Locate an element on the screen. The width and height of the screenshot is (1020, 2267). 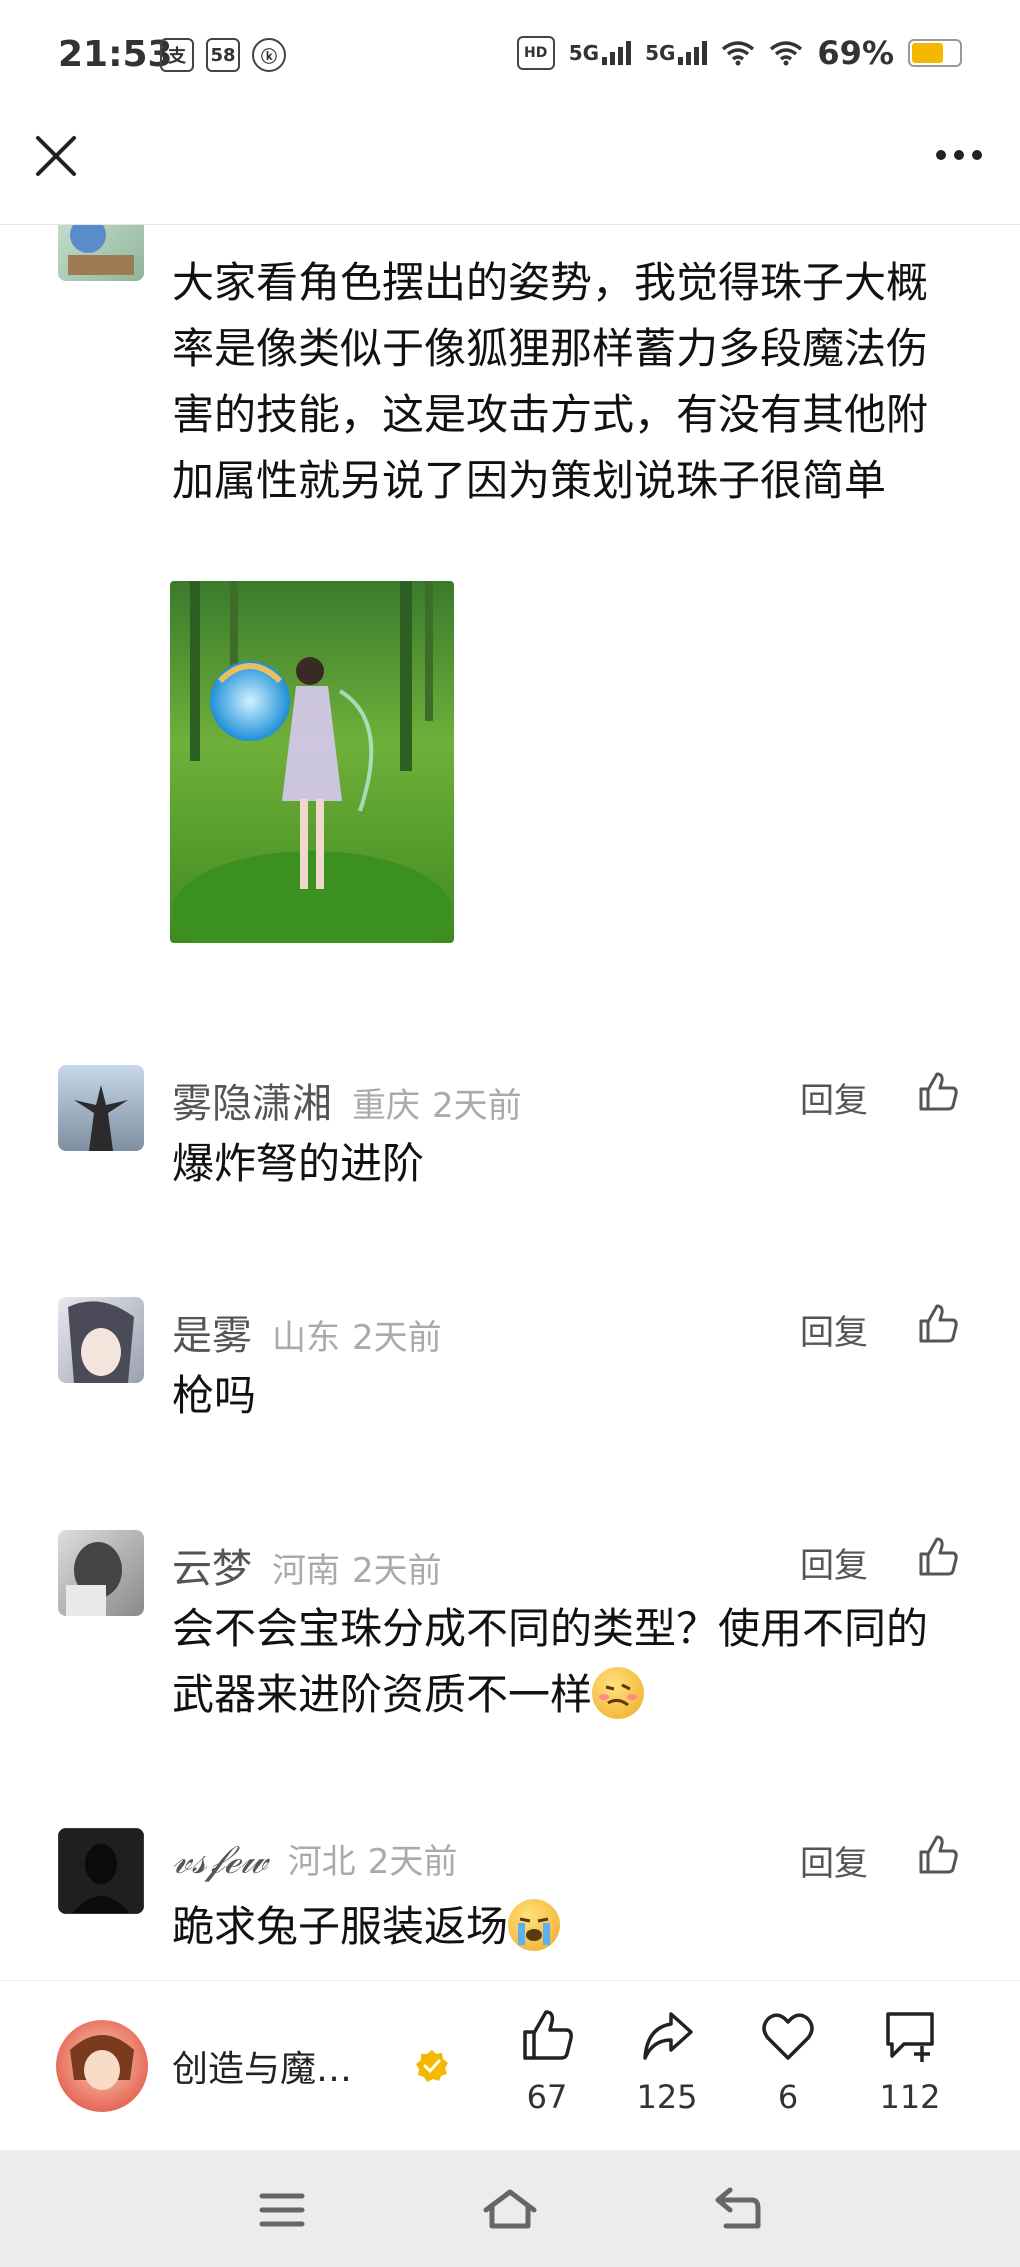
signal-label-2: 5G is located at coordinates (660, 53).